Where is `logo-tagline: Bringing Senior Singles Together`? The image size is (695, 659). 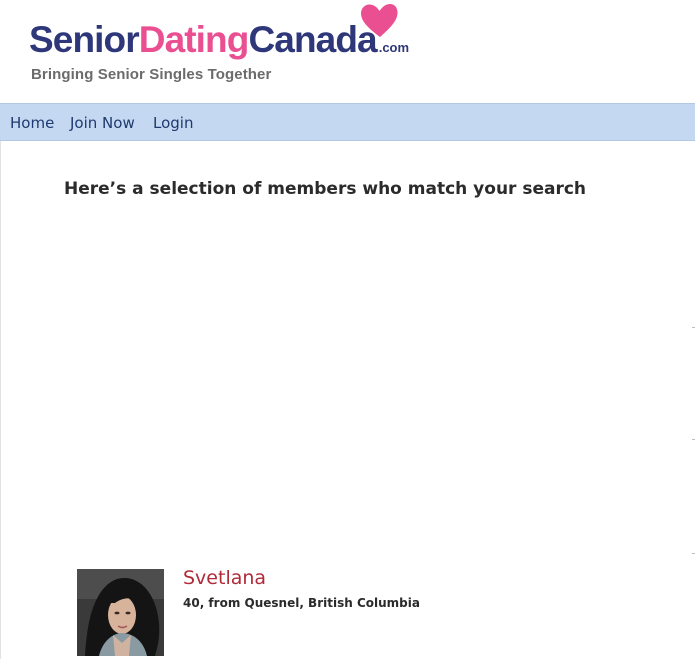
logo-tagline: Bringing Senior Singles Together is located at coordinates (151, 74).